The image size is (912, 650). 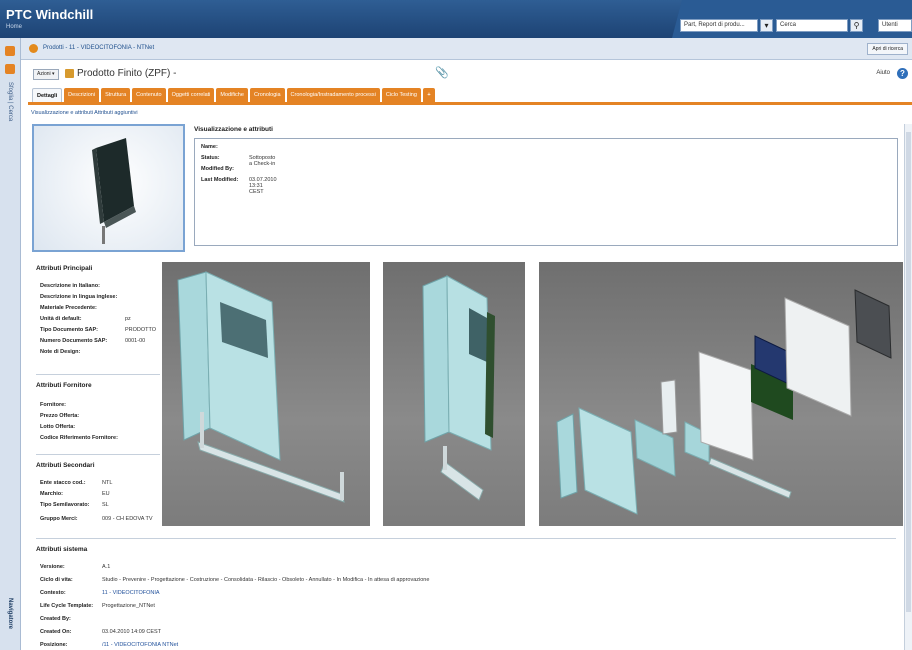 What do you see at coordinates (217, 169) in the screenshot?
I see `attr-modified-by: Modified By:` at bounding box center [217, 169].